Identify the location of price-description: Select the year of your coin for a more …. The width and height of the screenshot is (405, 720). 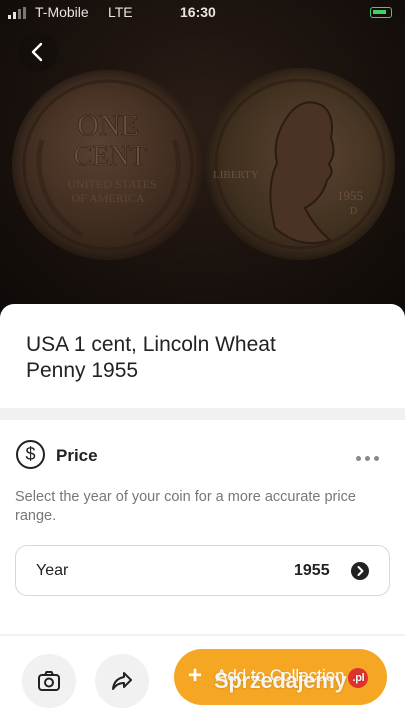
(185, 506).